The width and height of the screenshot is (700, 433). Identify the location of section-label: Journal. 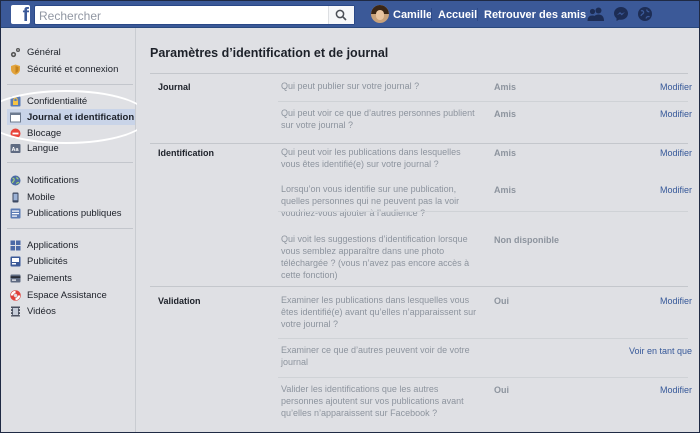
(174, 87).